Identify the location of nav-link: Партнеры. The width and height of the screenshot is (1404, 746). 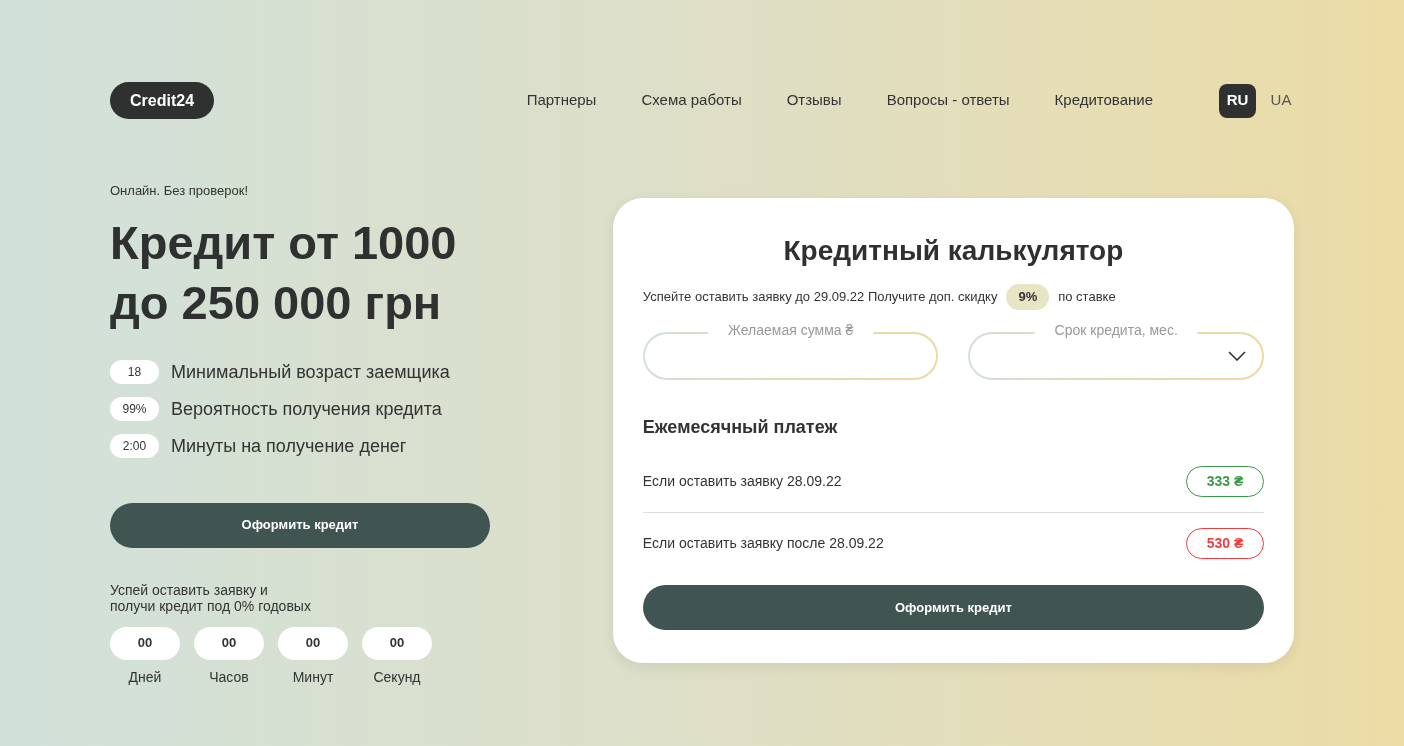
(561, 100).